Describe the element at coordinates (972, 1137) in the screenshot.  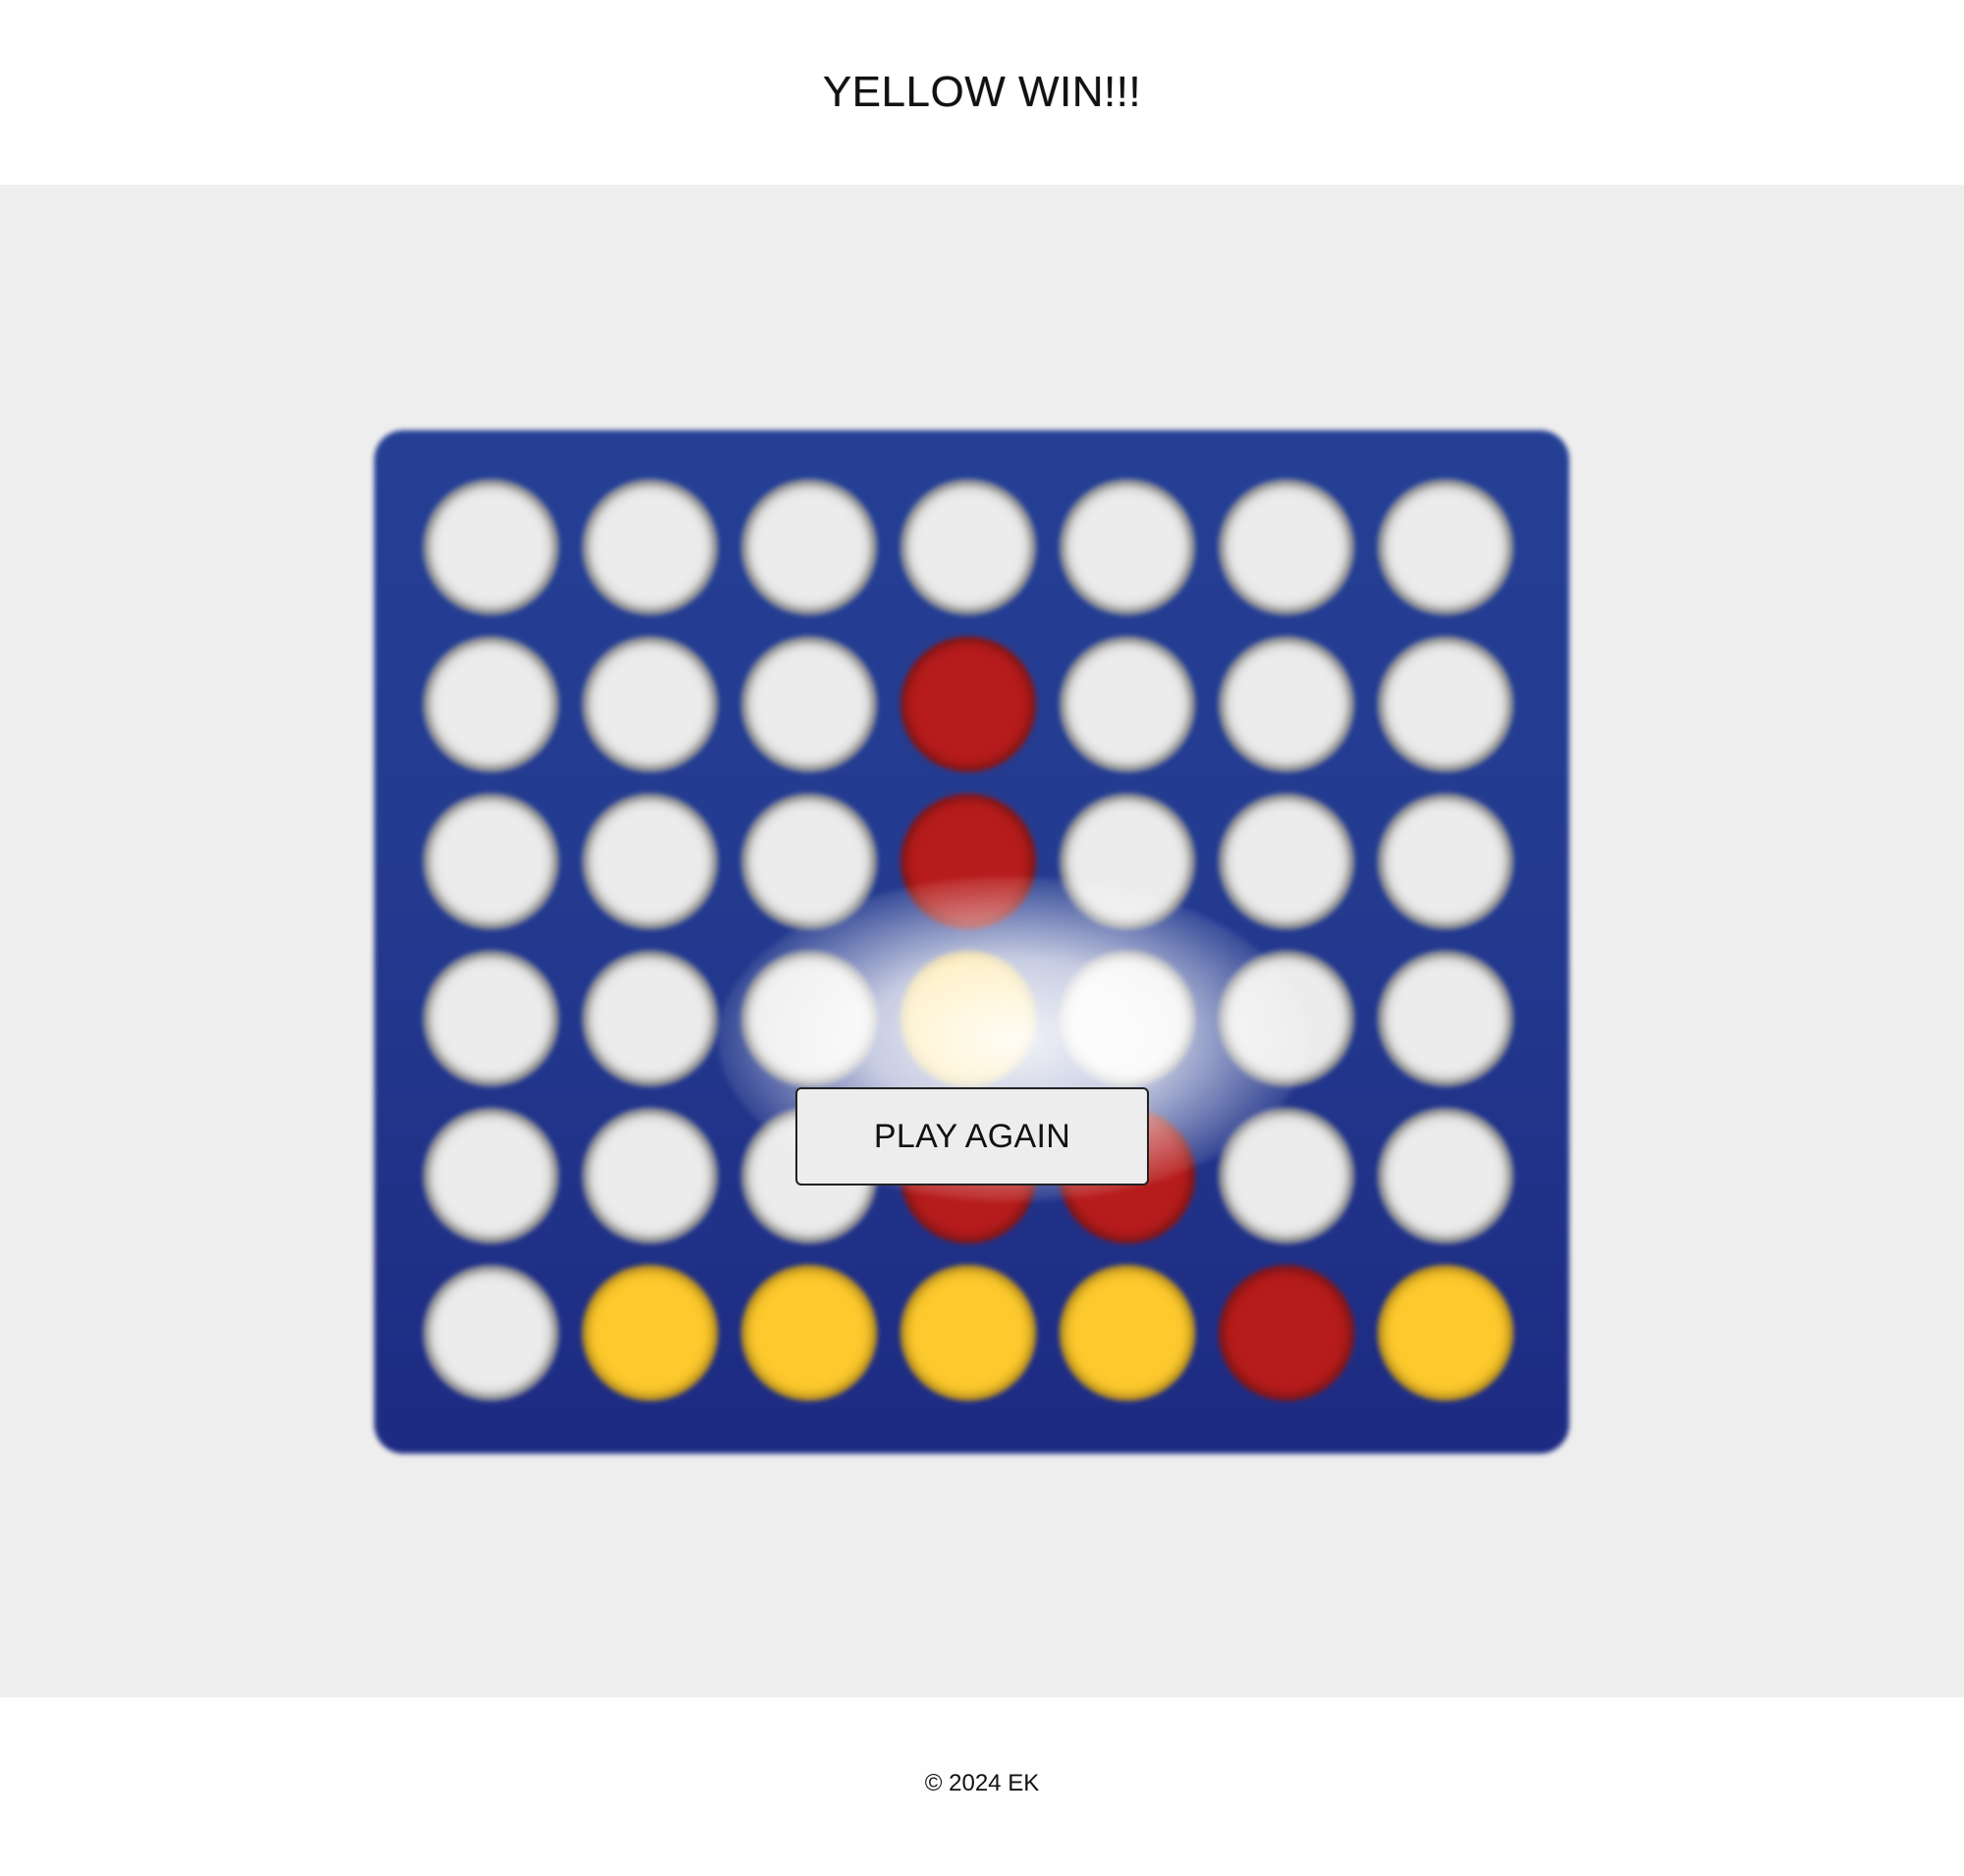
I see `play-again-button: PLAY AGAIN` at that location.